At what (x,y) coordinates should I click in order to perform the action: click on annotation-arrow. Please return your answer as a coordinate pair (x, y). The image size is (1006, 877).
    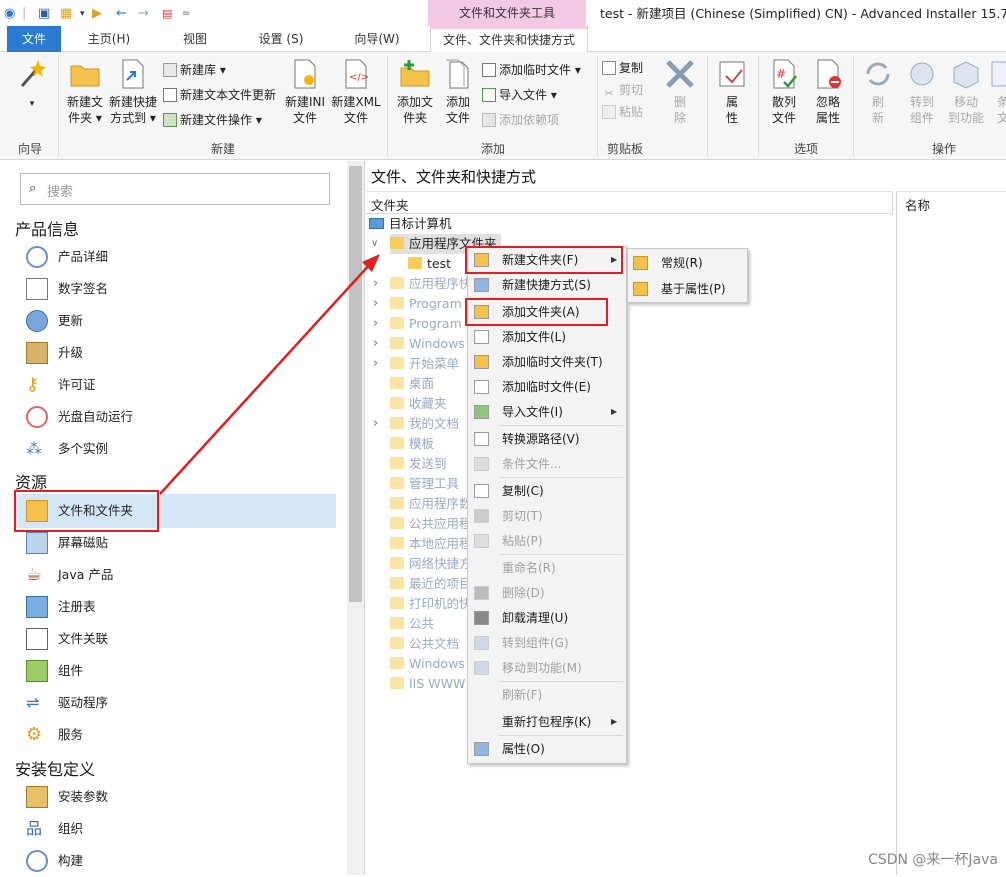
    Looking at the image, I should click on (269, 374).